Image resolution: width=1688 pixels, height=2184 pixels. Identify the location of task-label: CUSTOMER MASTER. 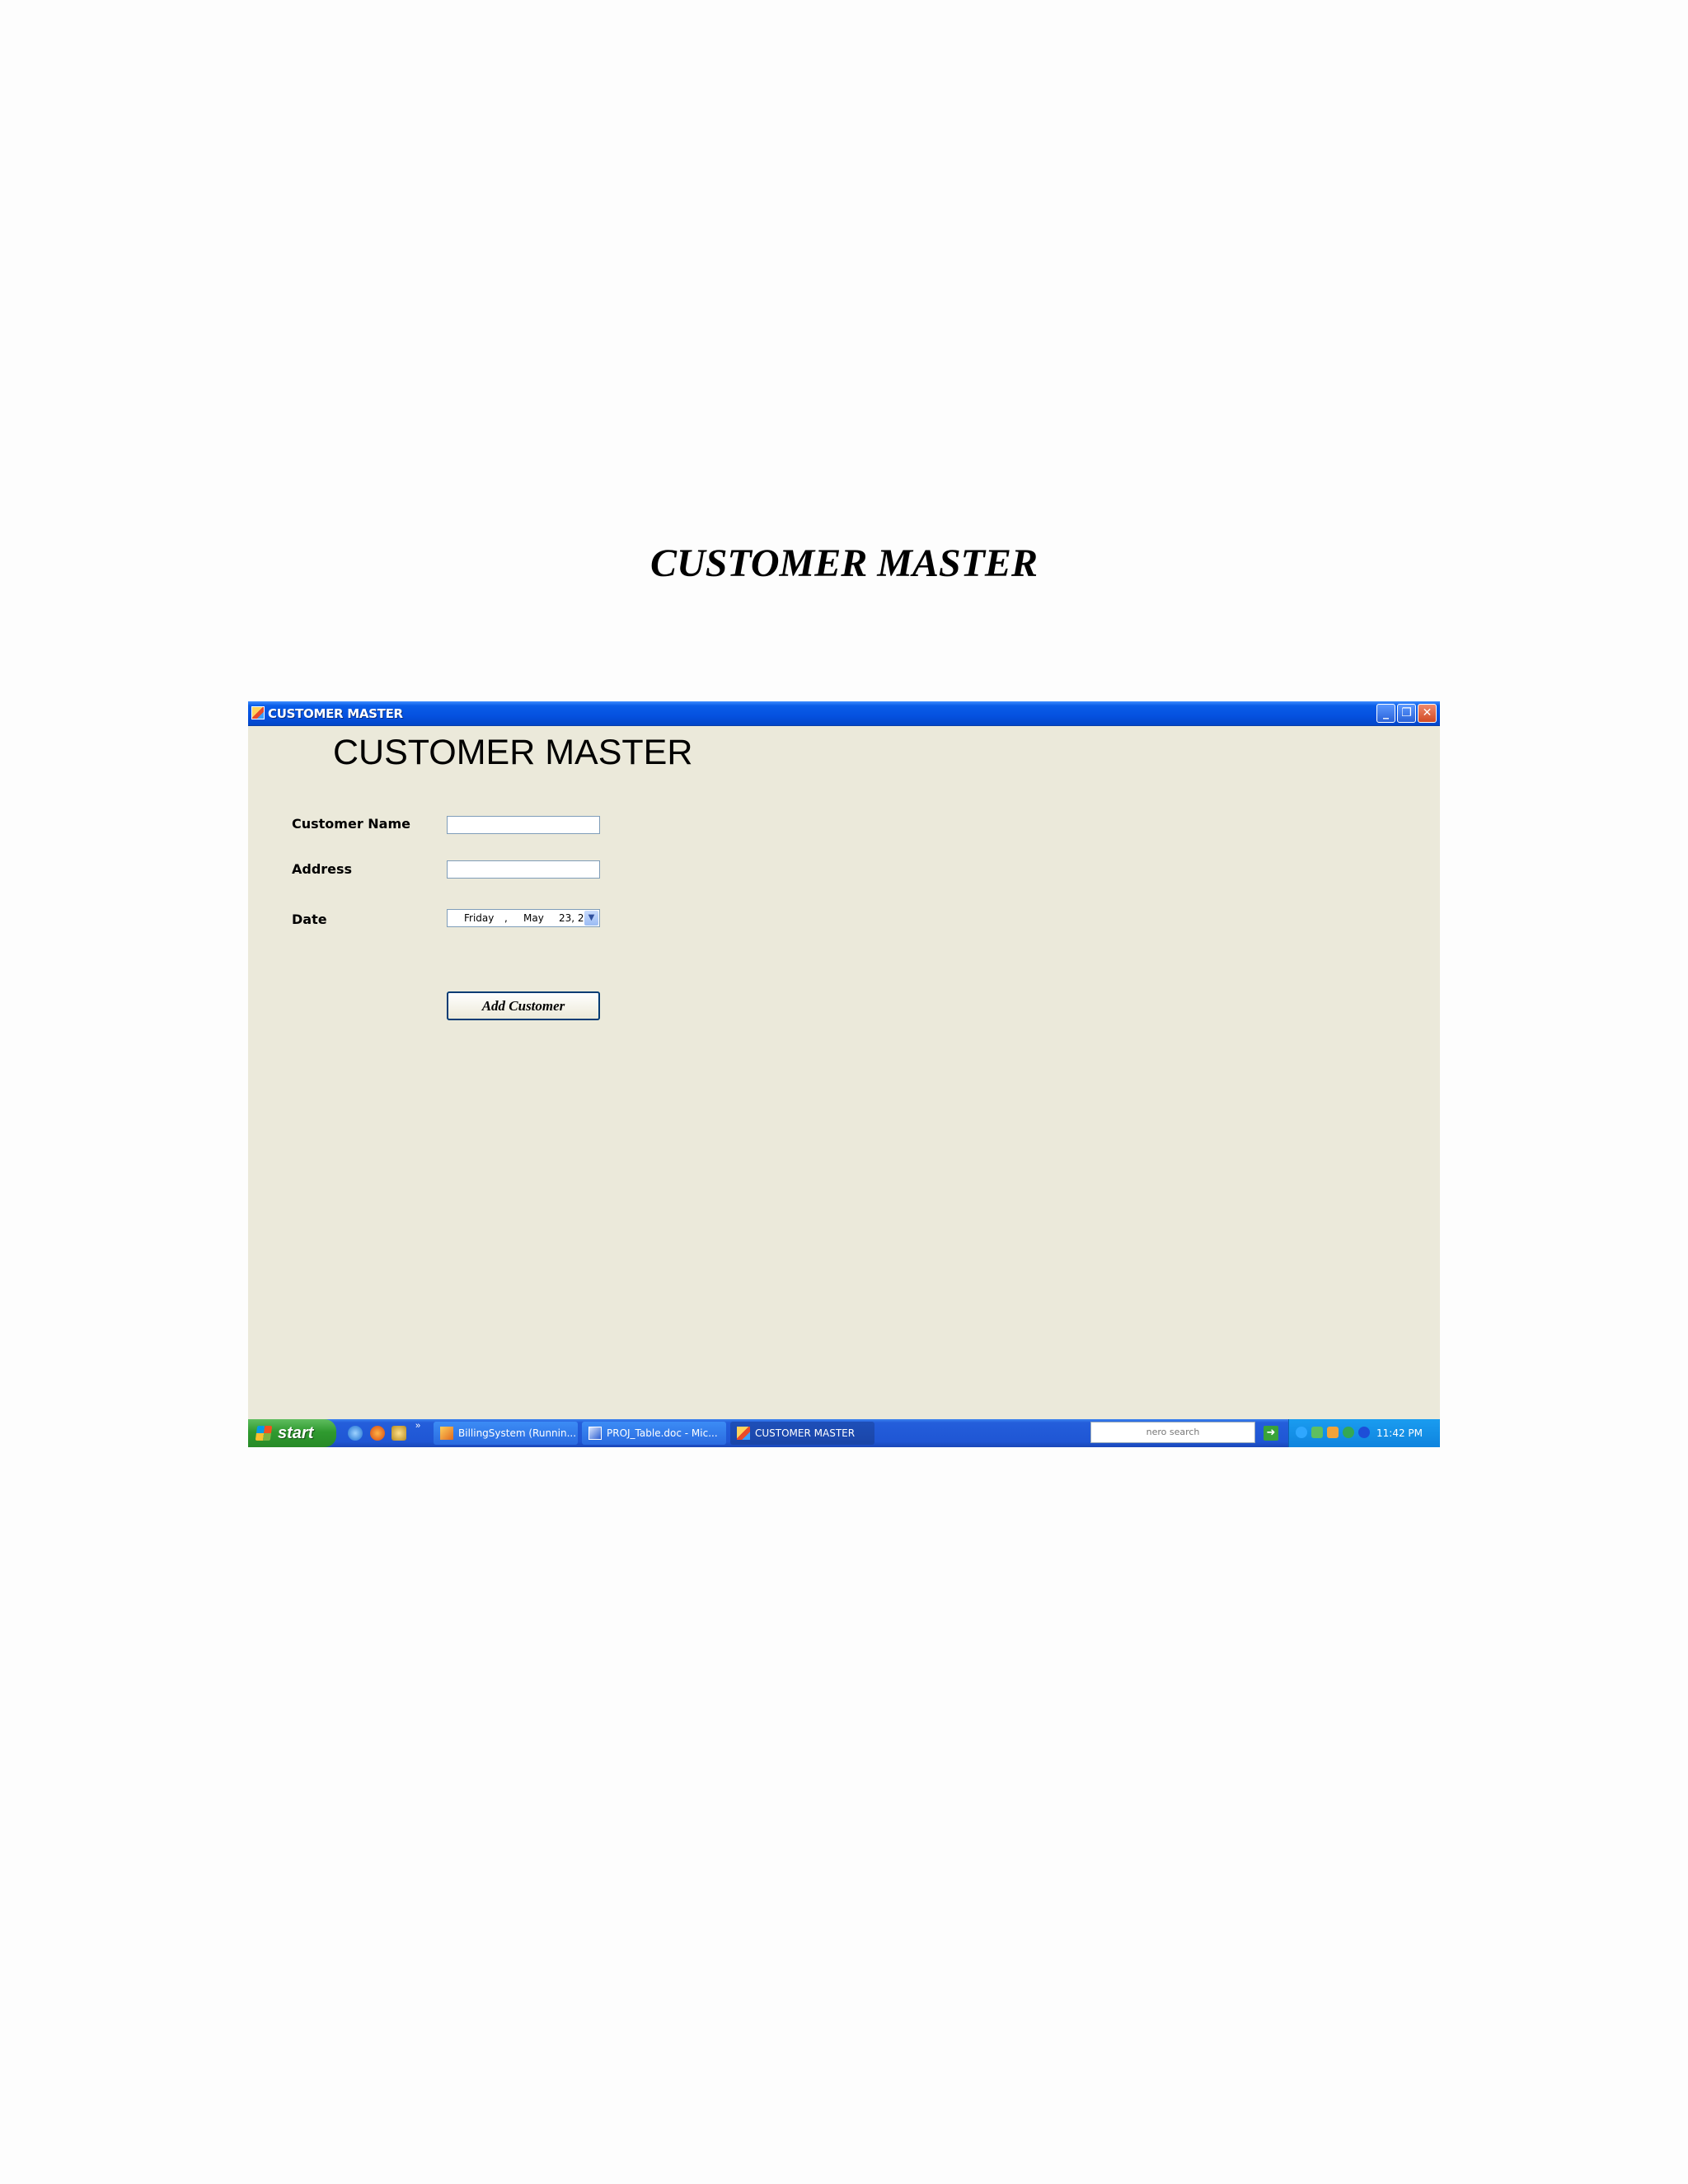
(806, 1433).